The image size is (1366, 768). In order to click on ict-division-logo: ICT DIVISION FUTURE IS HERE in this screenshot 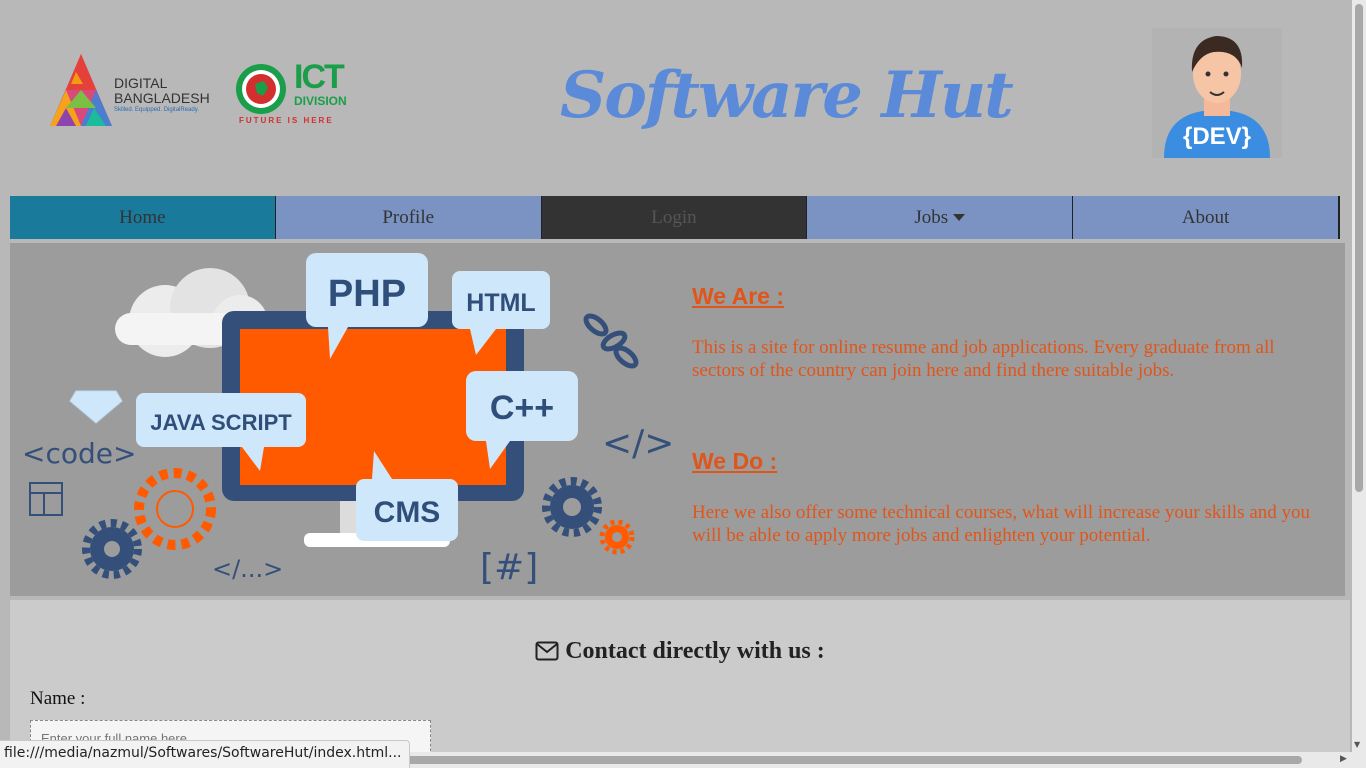, I will do `click(296, 95)`.